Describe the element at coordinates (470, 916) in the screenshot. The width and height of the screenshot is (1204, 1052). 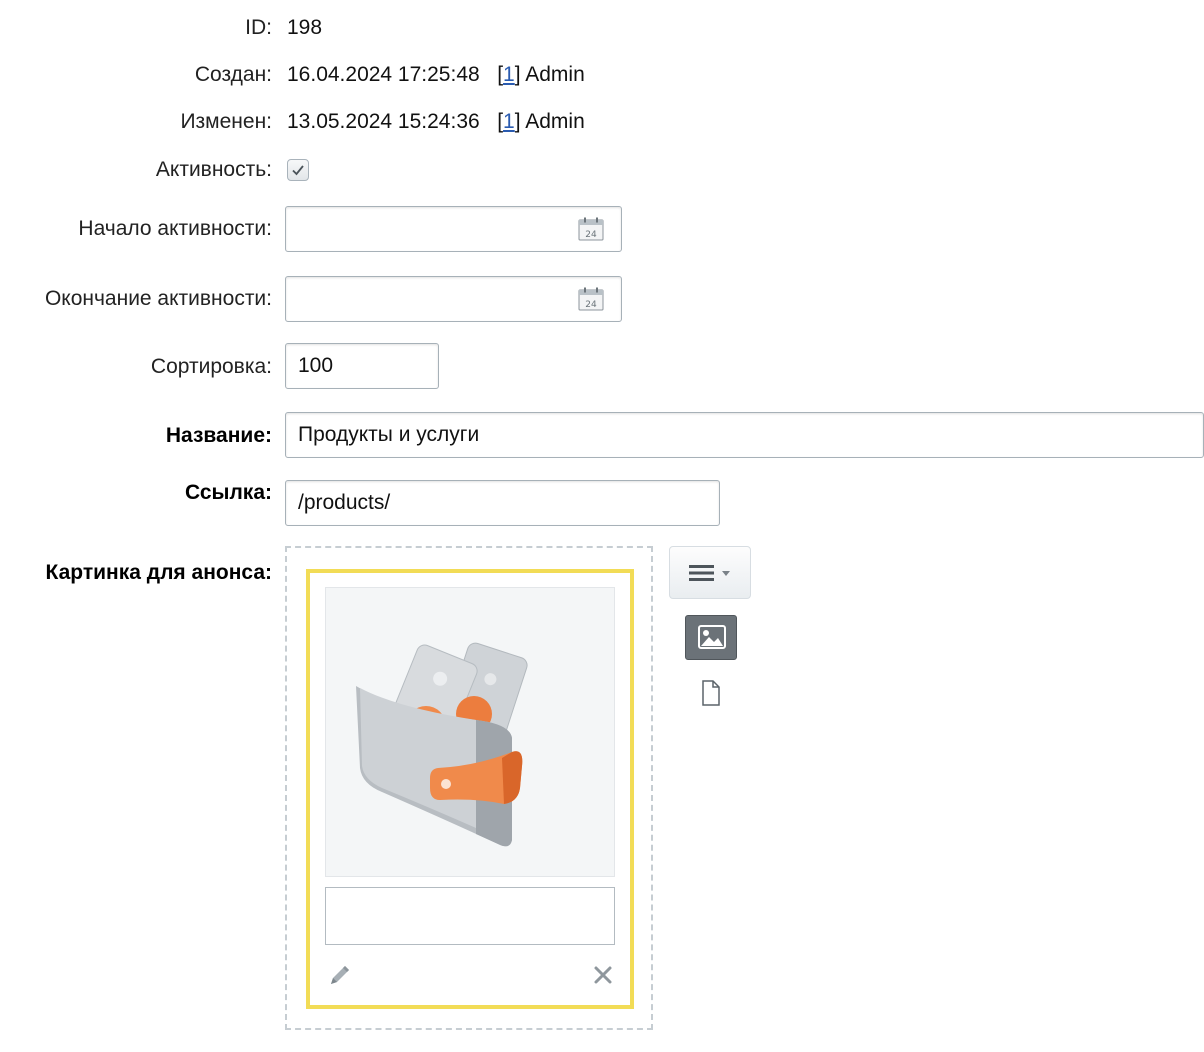
I see `image-description-input` at that location.